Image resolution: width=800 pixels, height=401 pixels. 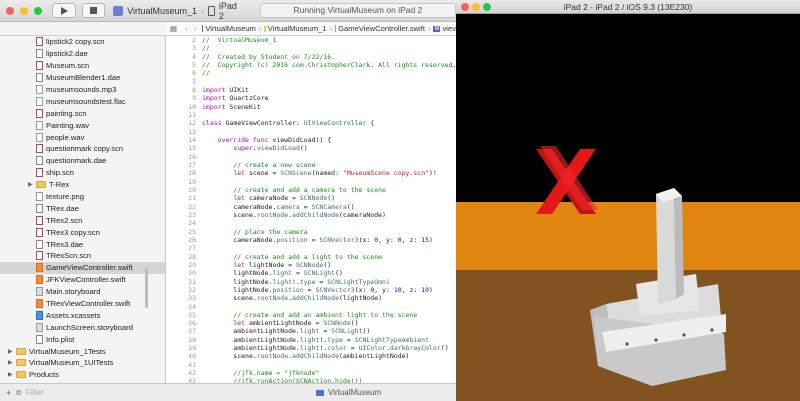 I want to click on file-row: TRex.dae, so click(x=82, y=208).